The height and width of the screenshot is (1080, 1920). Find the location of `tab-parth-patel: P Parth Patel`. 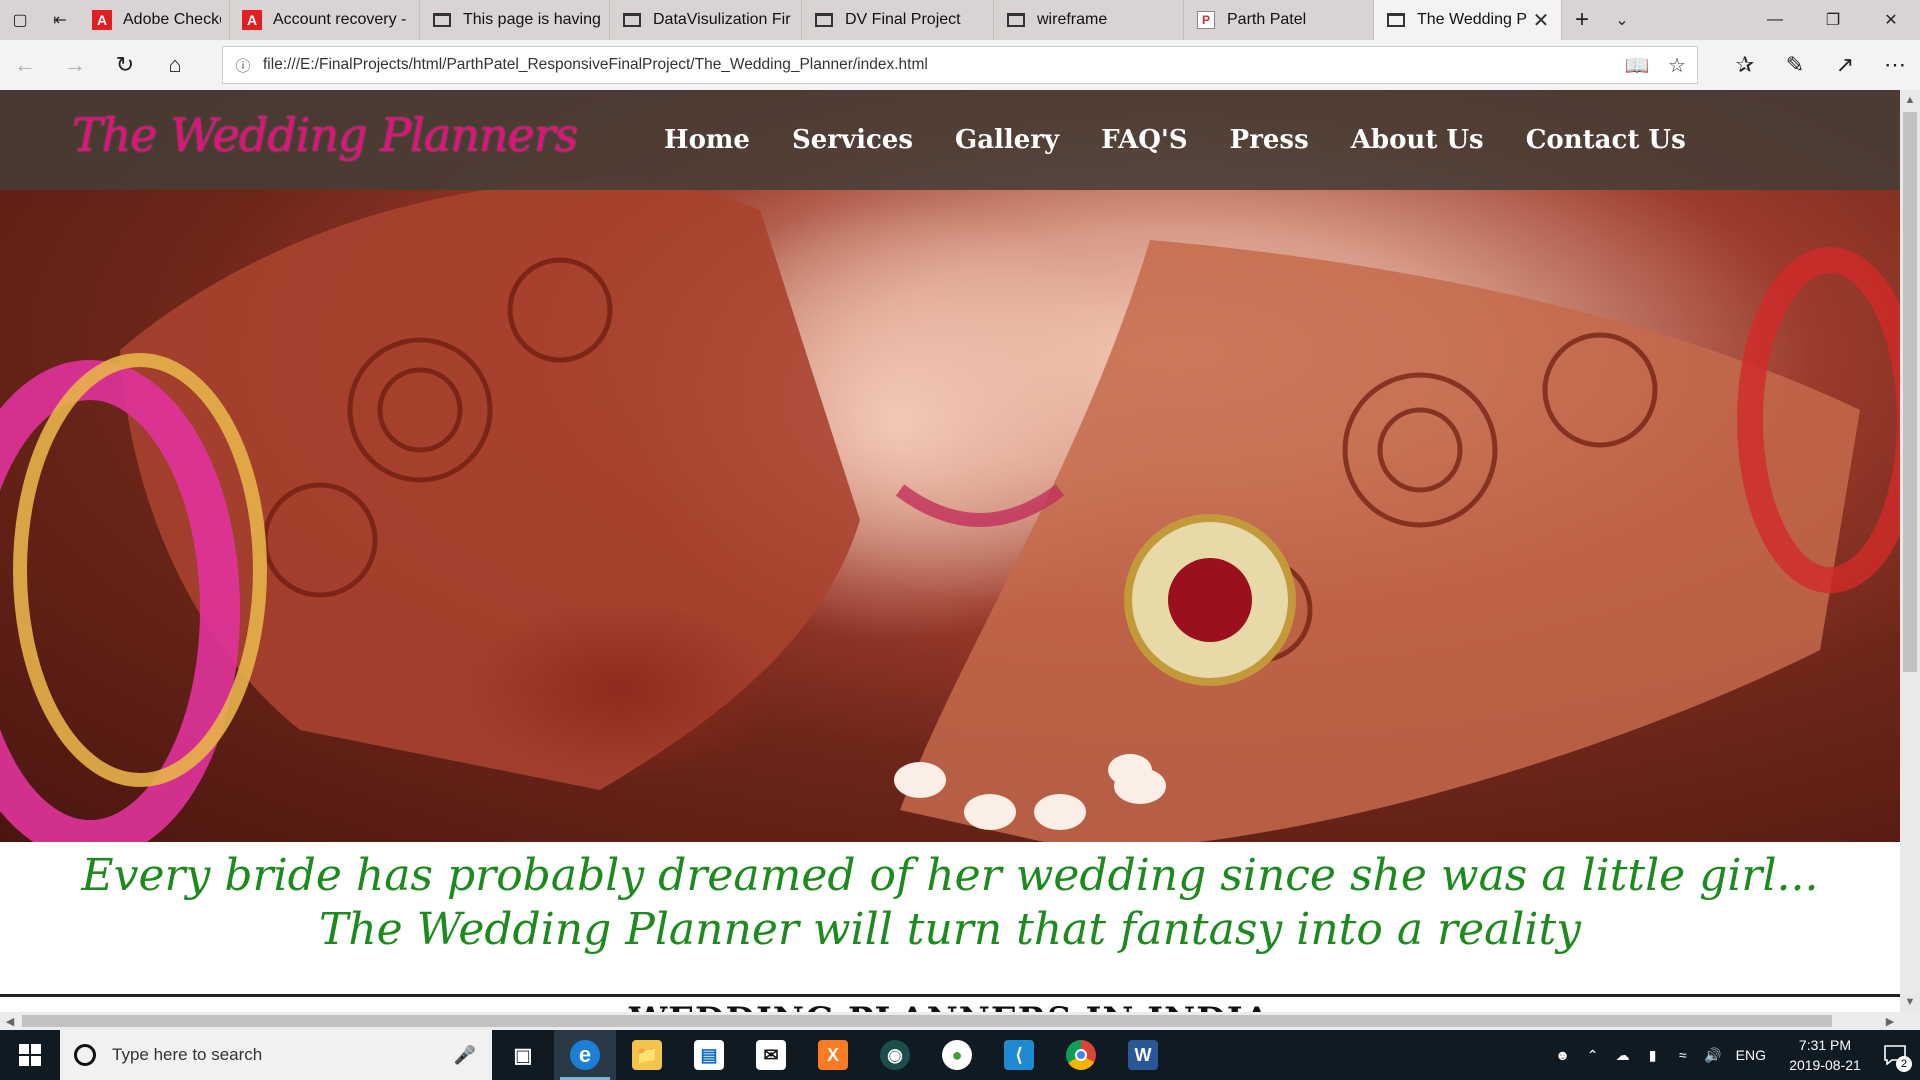

tab-parth-patel: P Parth Patel is located at coordinates (1279, 20).